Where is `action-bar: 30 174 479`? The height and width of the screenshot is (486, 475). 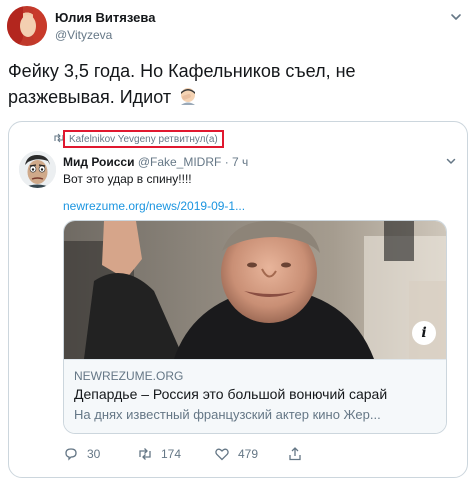 action-bar: 30 174 479 is located at coordinates (239, 455).